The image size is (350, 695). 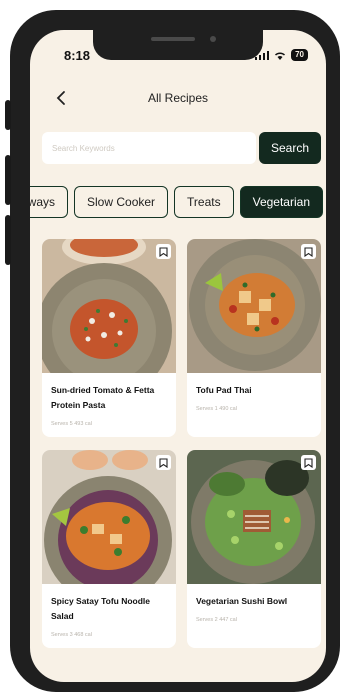 What do you see at coordinates (109, 517) in the screenshot?
I see `recipe-photo-satay-salad` at bounding box center [109, 517].